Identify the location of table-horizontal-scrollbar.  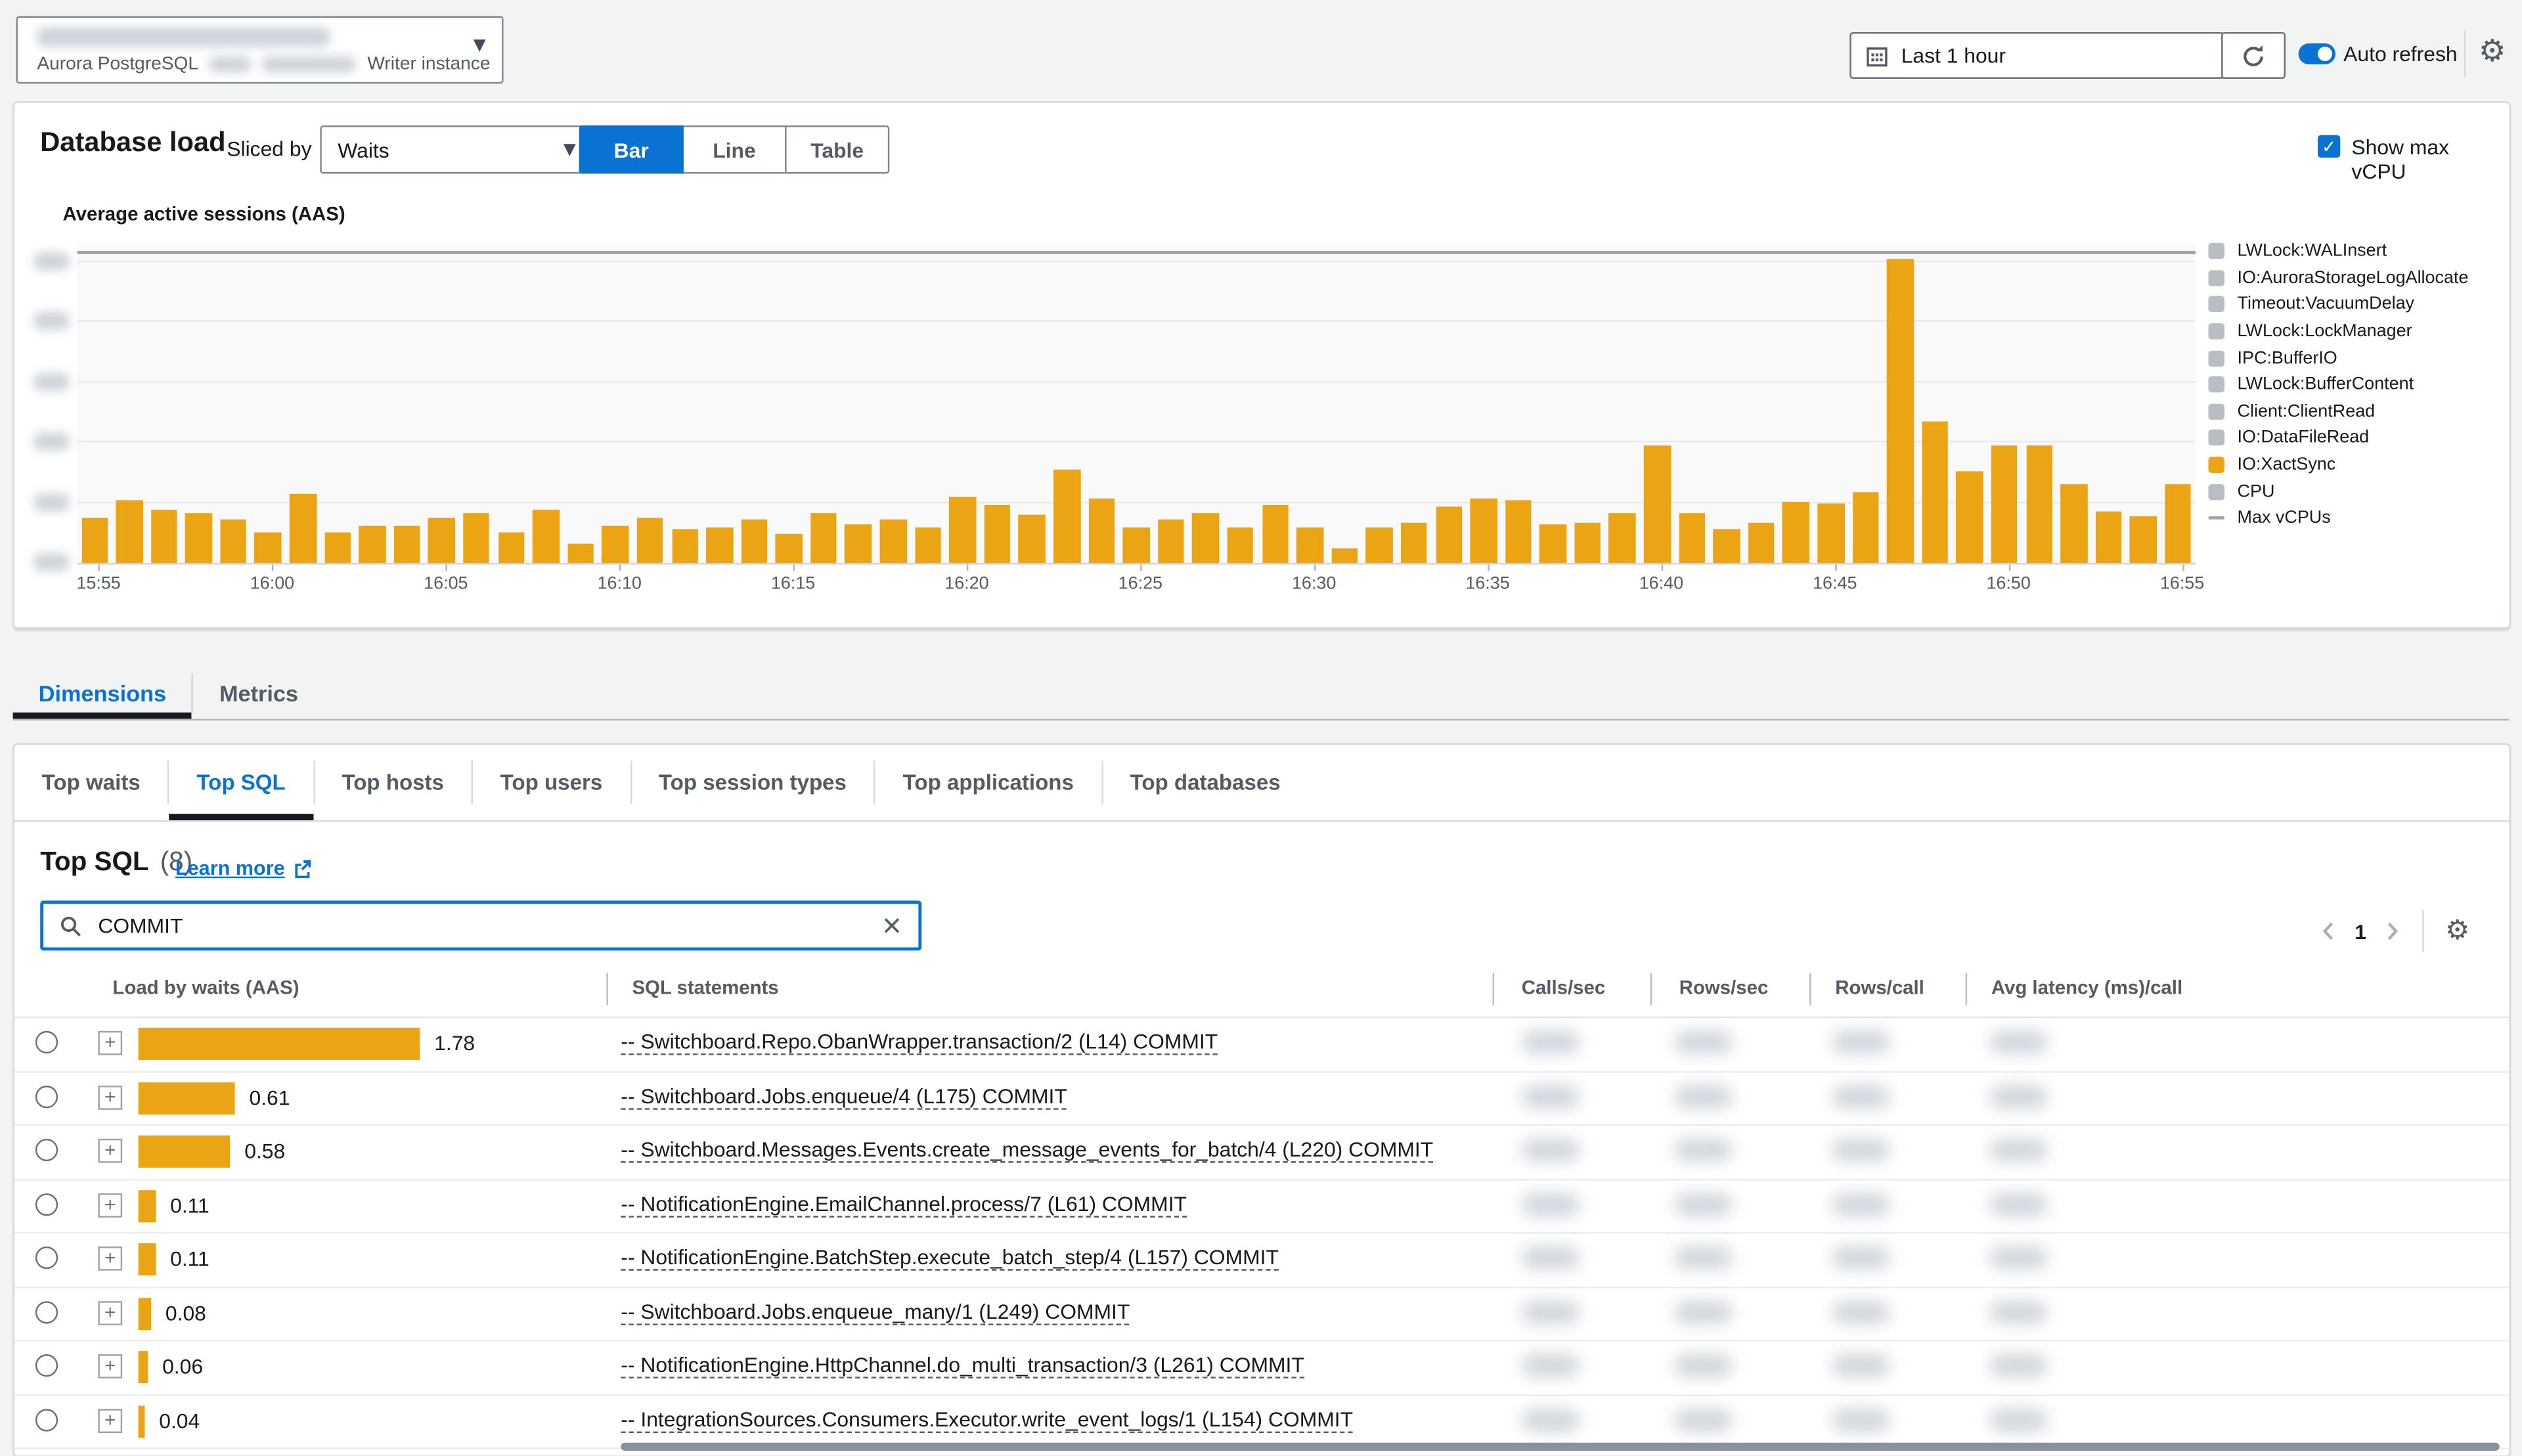
(1560, 1446).